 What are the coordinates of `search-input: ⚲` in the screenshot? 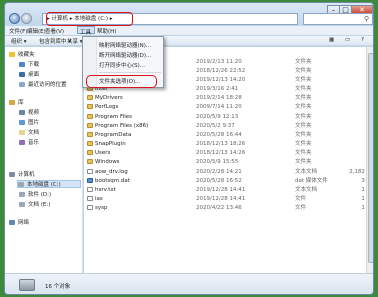 It's located at (338, 19).